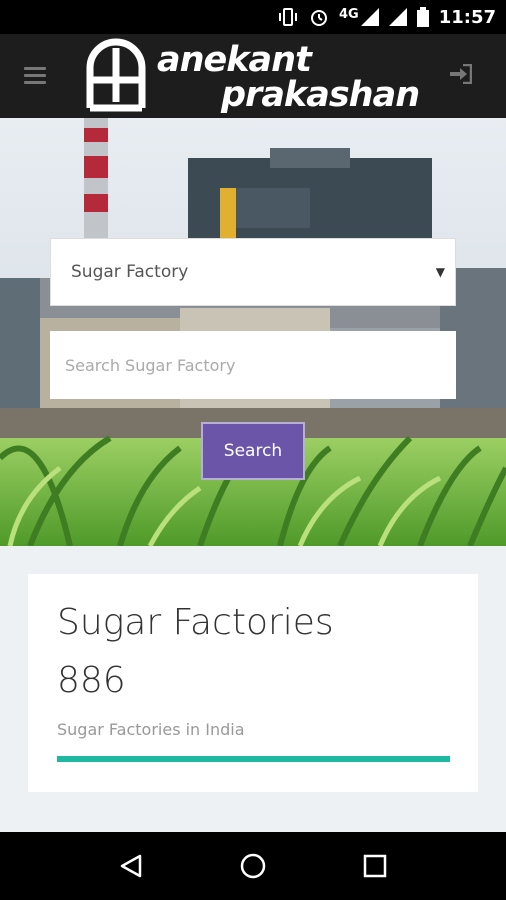 This screenshot has width=506, height=900. Describe the element at coordinates (253, 365) in the screenshot. I see `search-input` at that location.